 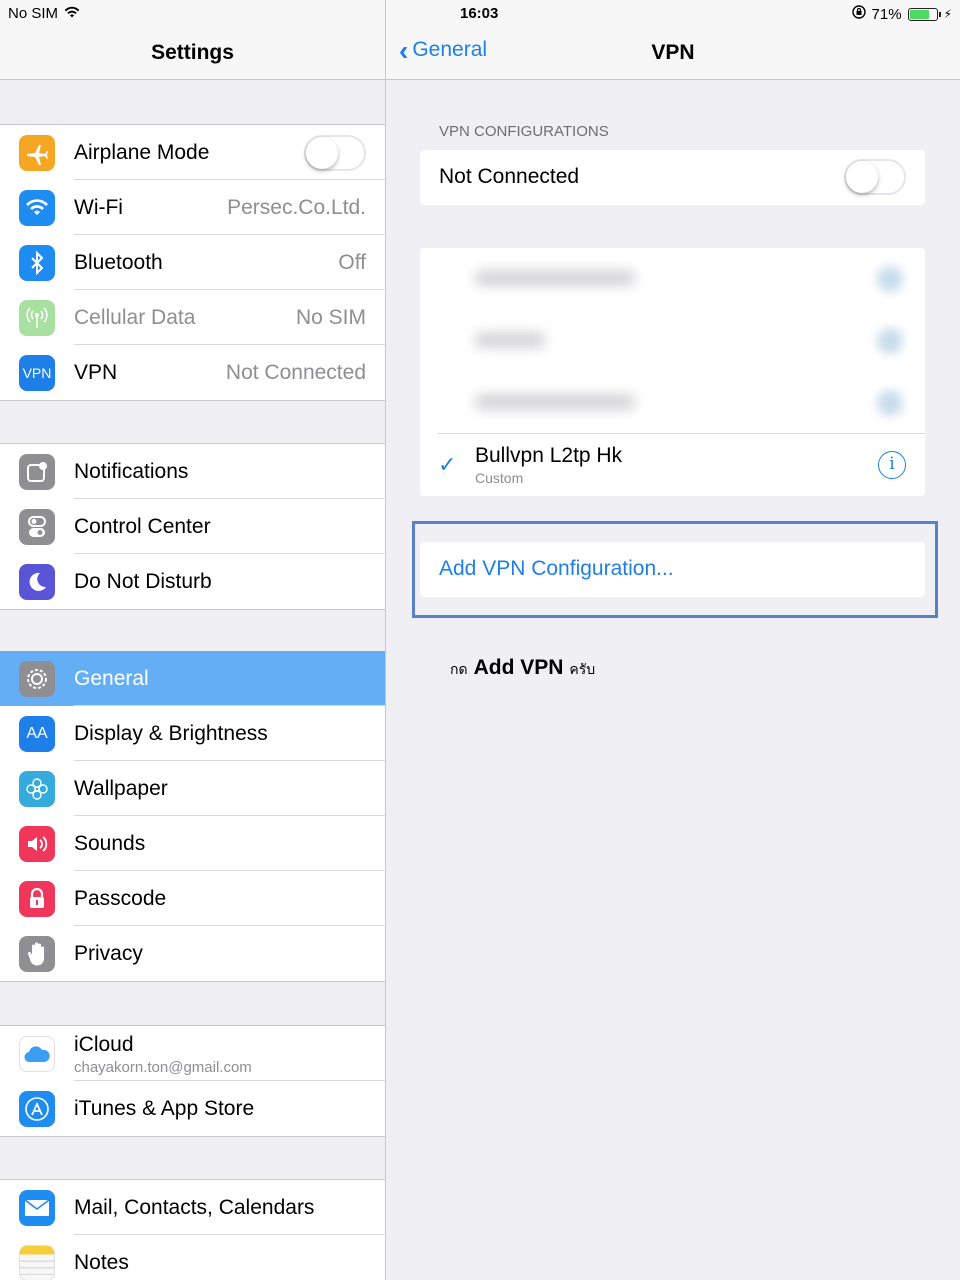 What do you see at coordinates (37, 1207) in the screenshot?
I see `mail-icon` at bounding box center [37, 1207].